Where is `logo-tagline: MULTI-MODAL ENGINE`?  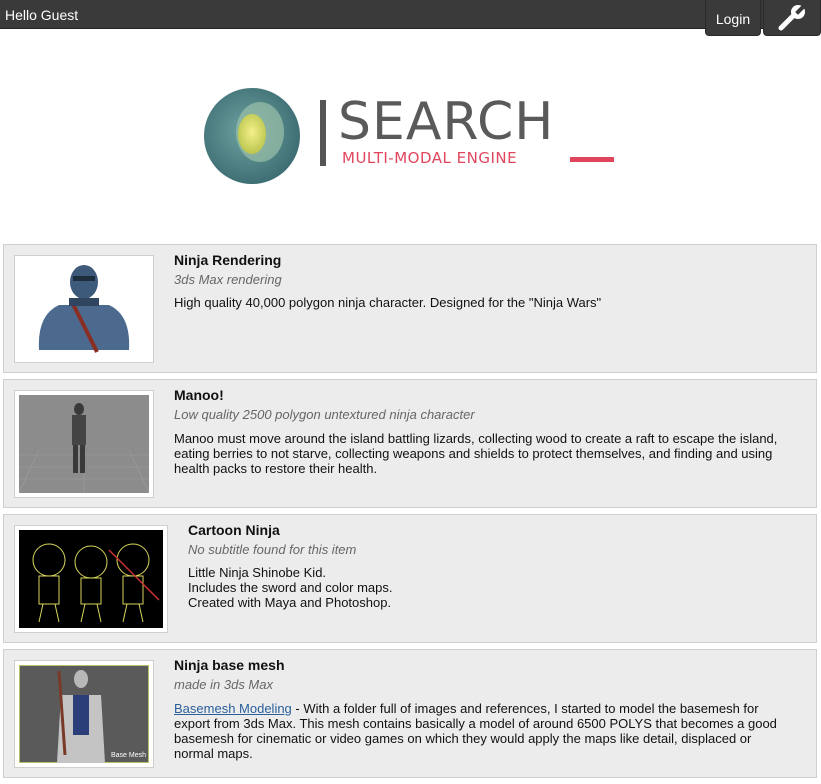
logo-tagline: MULTI-MODAL ENGINE is located at coordinates (430, 158).